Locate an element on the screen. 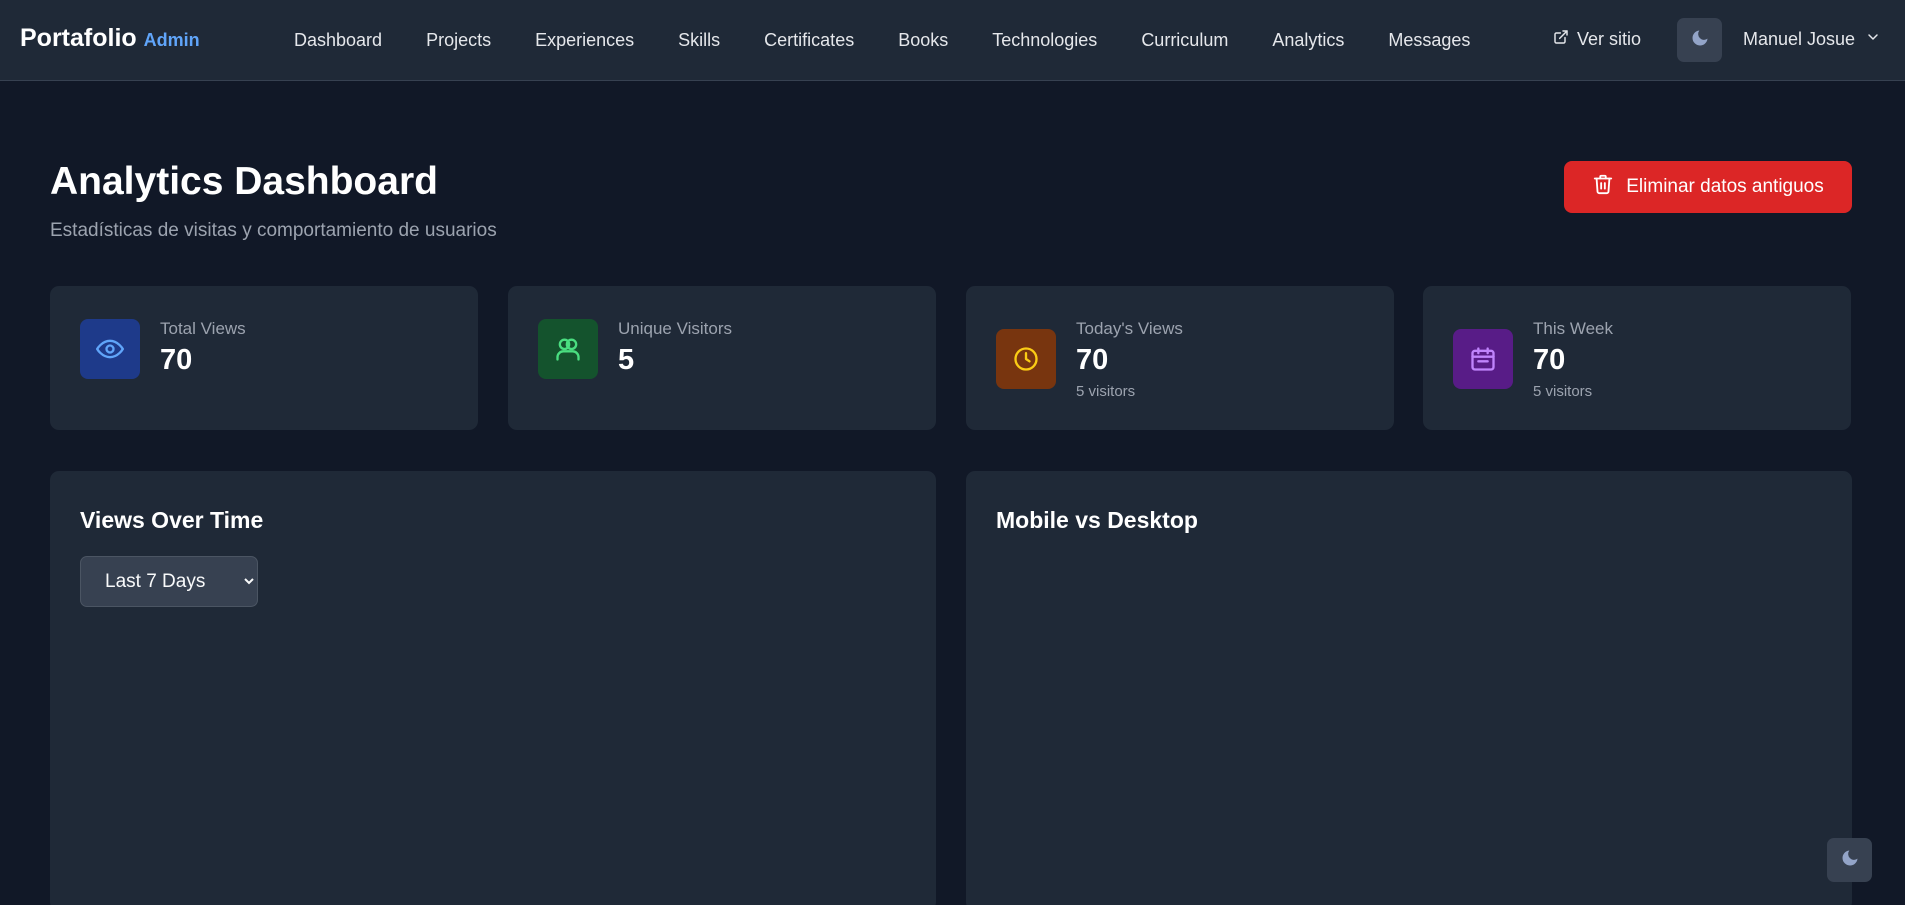  brand-logo: Portafolio Admin is located at coordinates (110, 38).